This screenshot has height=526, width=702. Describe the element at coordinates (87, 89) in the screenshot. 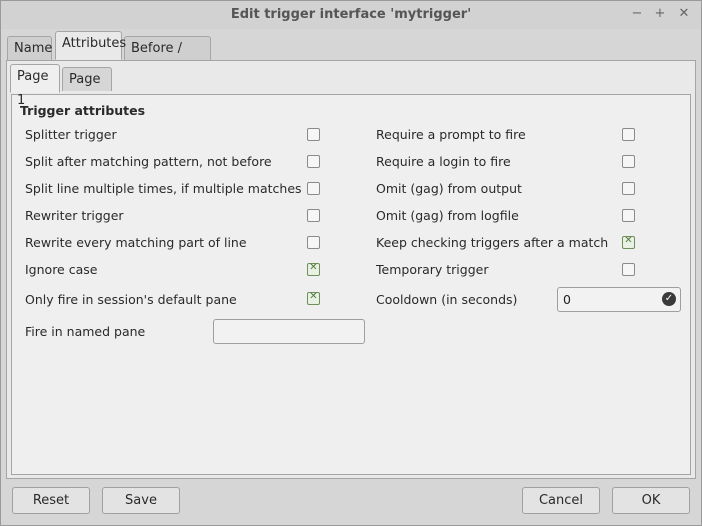

I see `tab-page-2: Page 2` at that location.